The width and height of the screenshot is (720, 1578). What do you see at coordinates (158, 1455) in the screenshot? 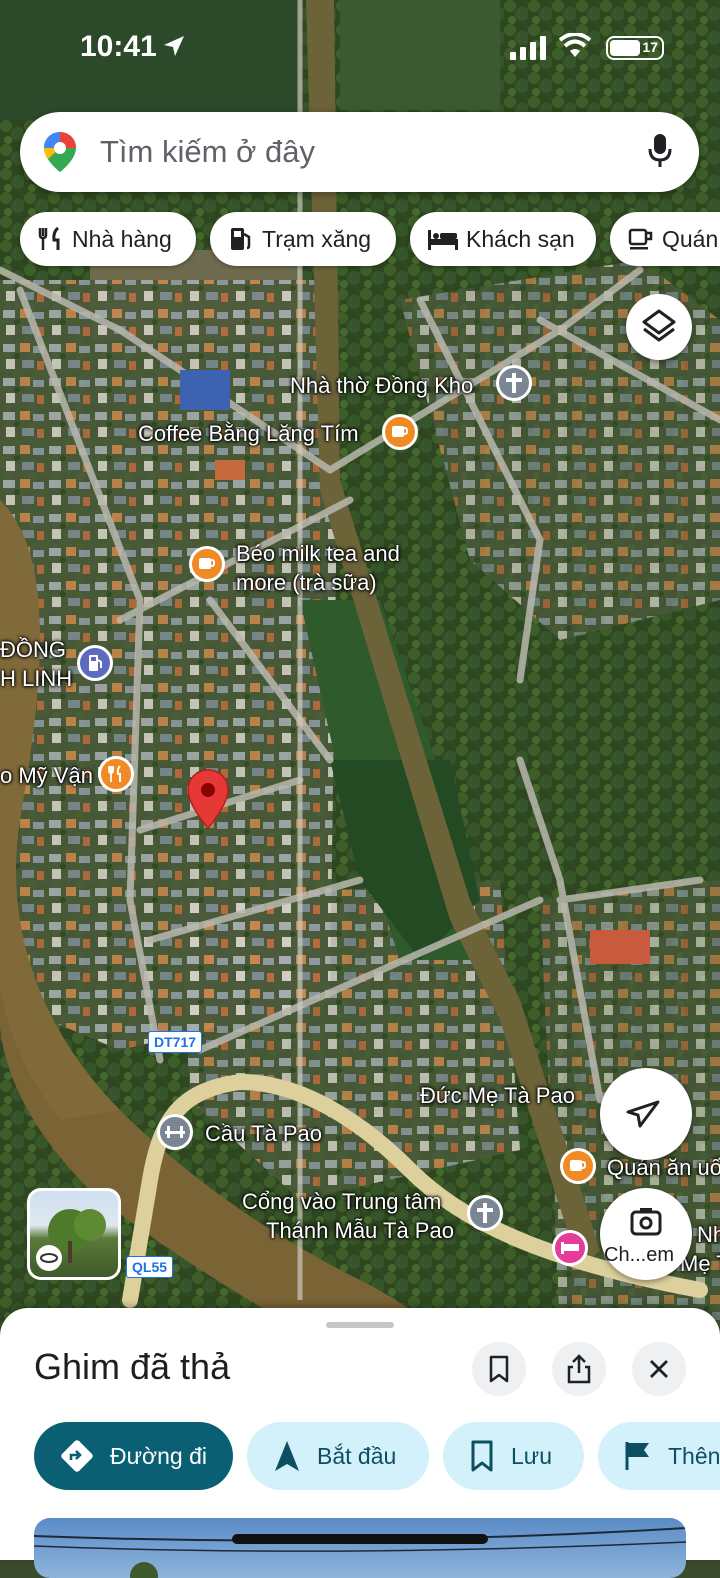
I see `action-label: Đường đi` at bounding box center [158, 1455].